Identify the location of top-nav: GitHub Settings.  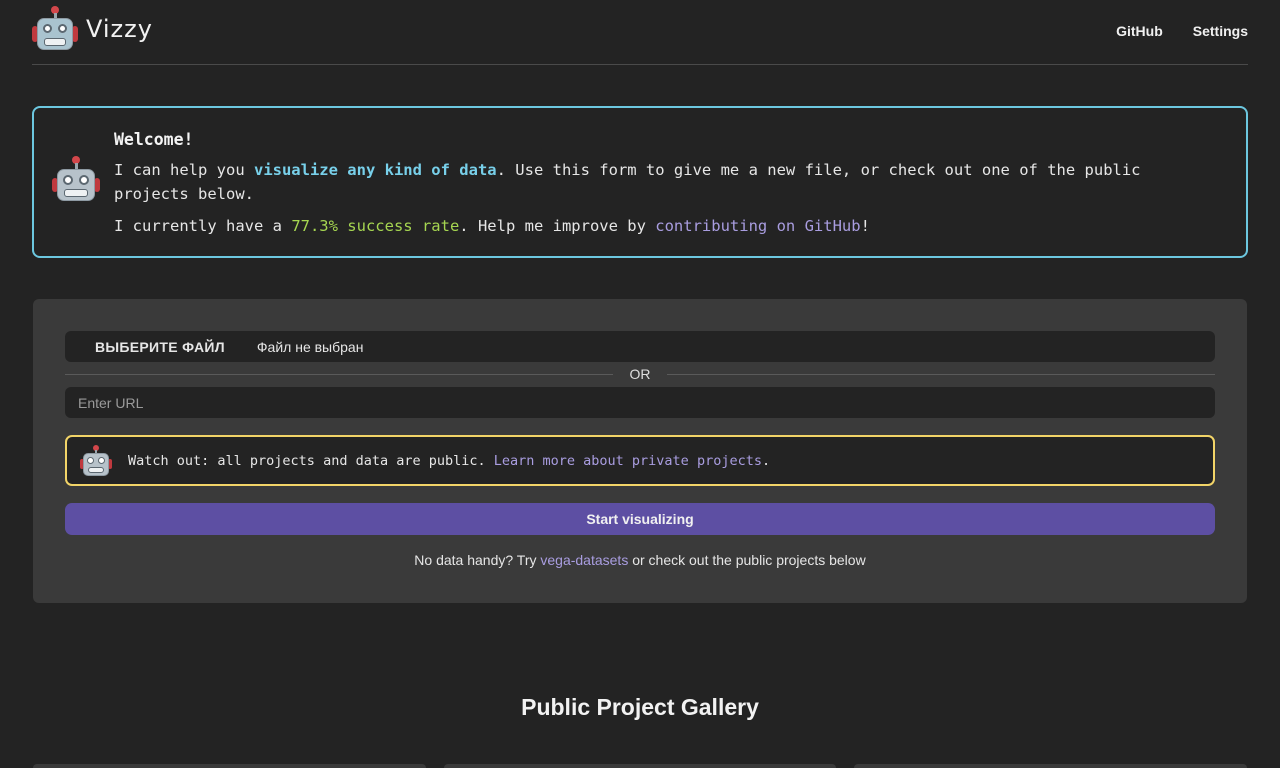
(1182, 31).